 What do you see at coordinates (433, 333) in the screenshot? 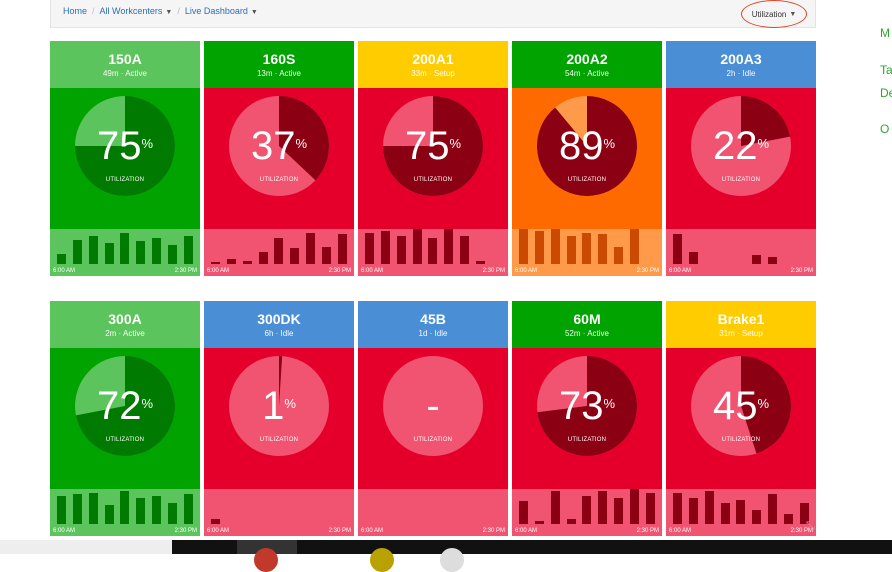
I see `workcenter-status: 1d · Idle` at bounding box center [433, 333].